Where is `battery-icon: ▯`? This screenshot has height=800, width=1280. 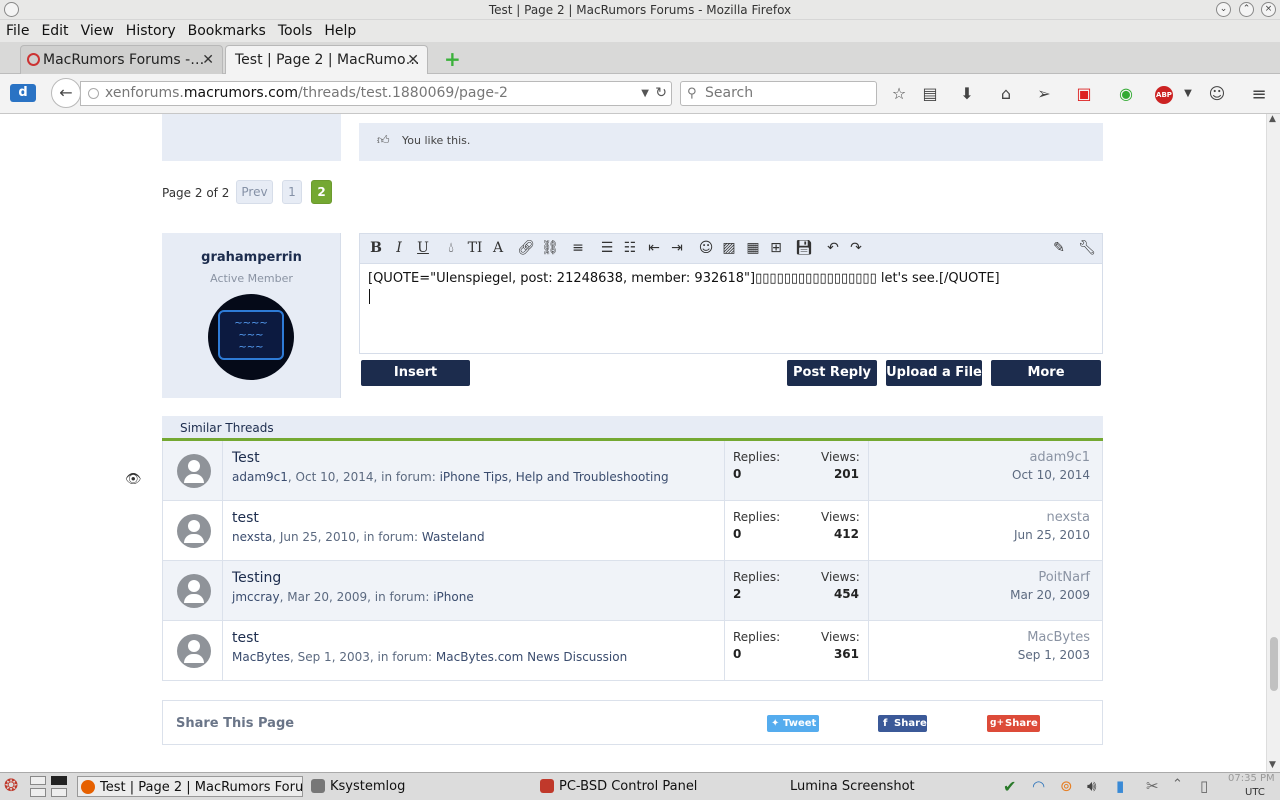 battery-icon: ▯ is located at coordinates (1204, 786).